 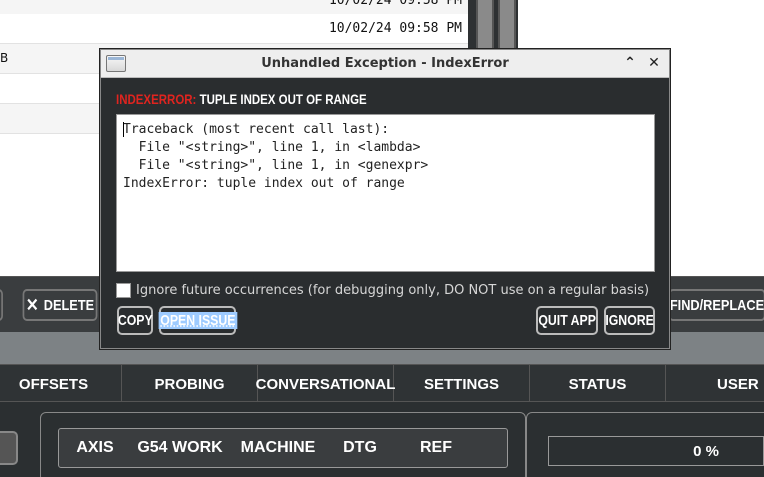 I want to click on tab-user: USER, so click(x=715, y=384).